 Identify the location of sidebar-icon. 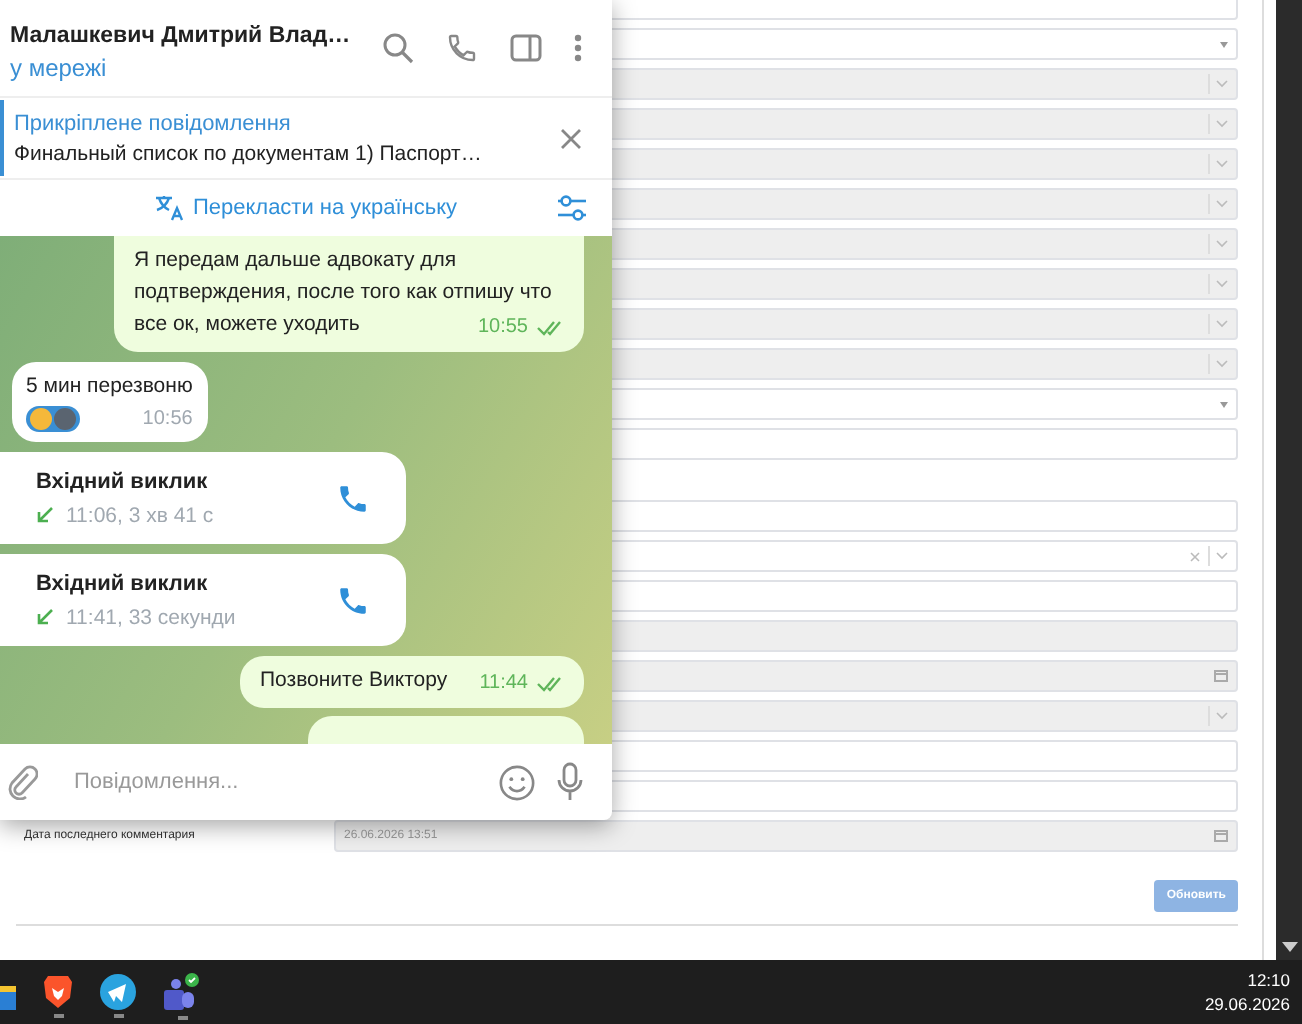
(526, 48).